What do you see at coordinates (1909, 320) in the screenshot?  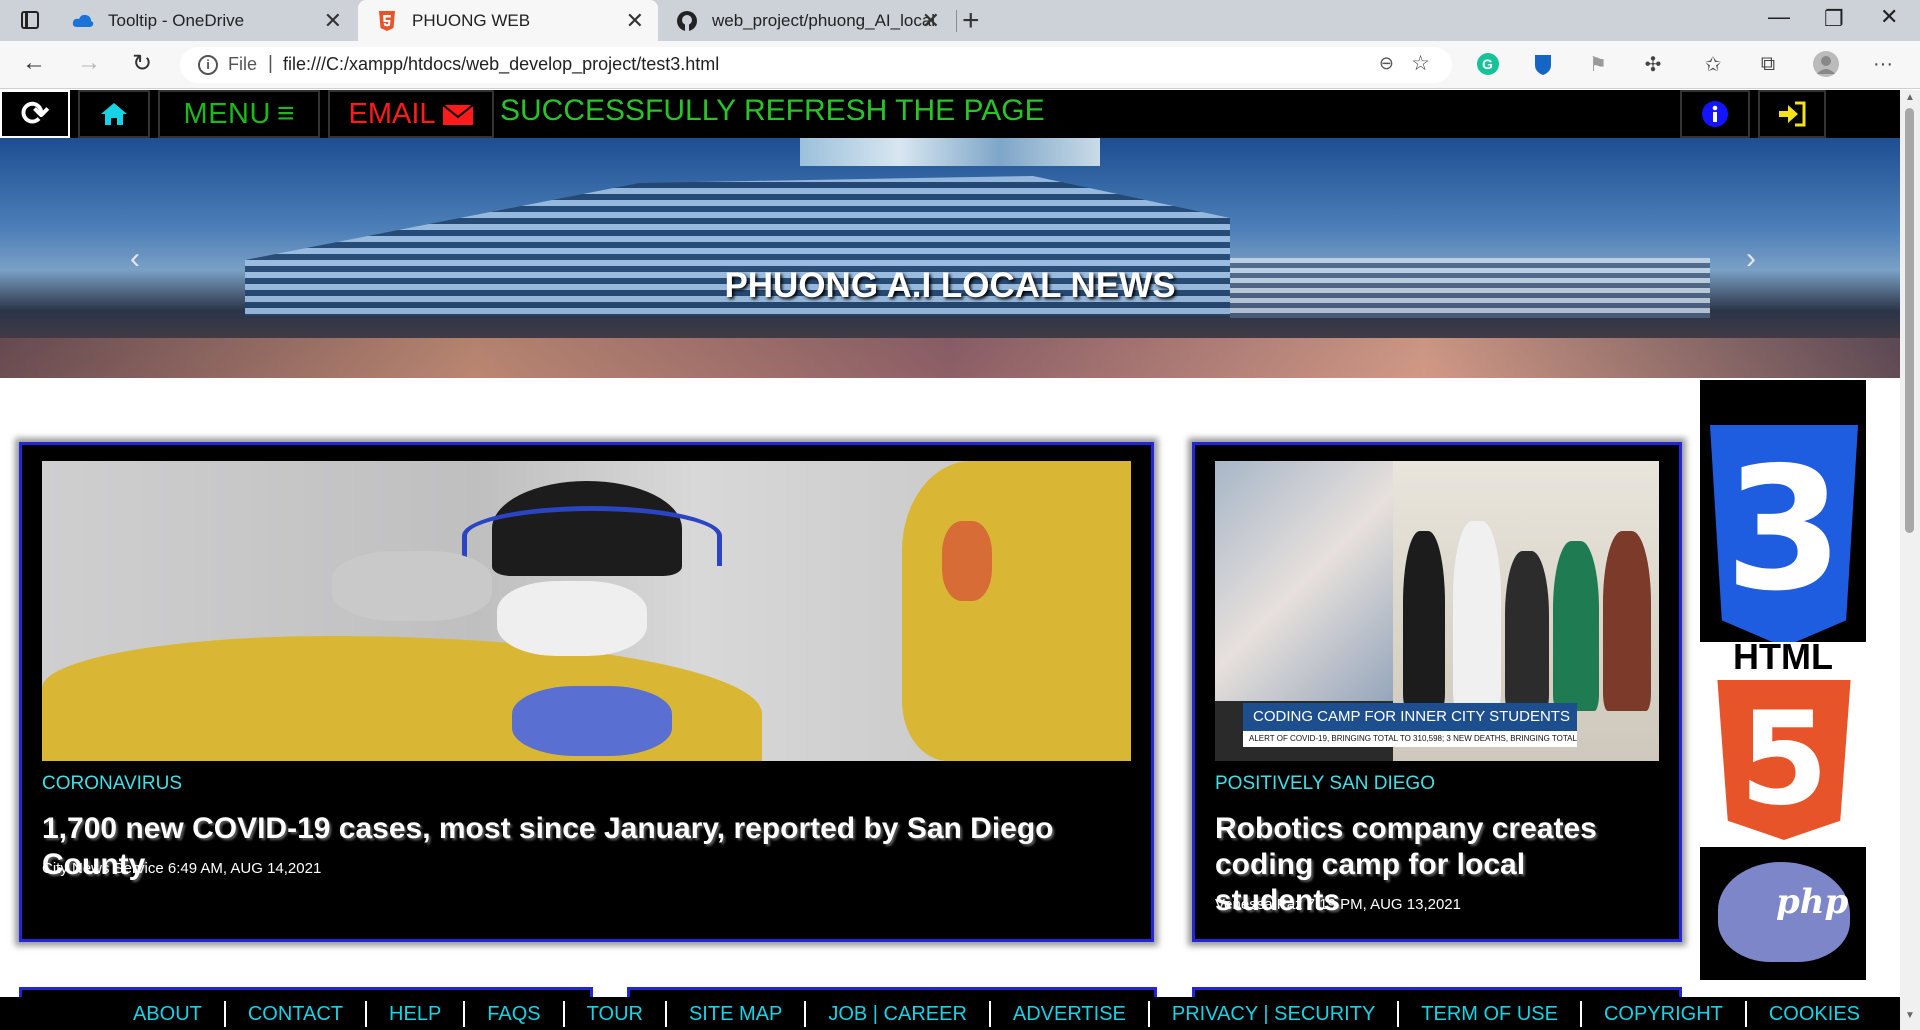 I see `scrollbar-thumb` at bounding box center [1909, 320].